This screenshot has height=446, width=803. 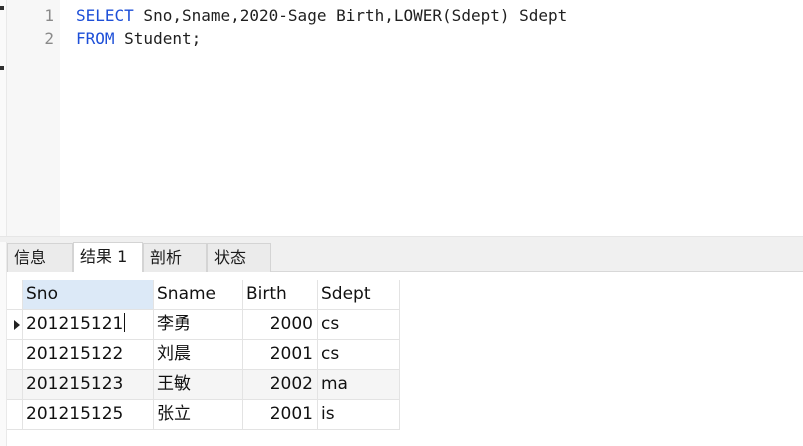 What do you see at coordinates (108, 257) in the screenshot?
I see `tab-result-1: 结果 1` at bounding box center [108, 257].